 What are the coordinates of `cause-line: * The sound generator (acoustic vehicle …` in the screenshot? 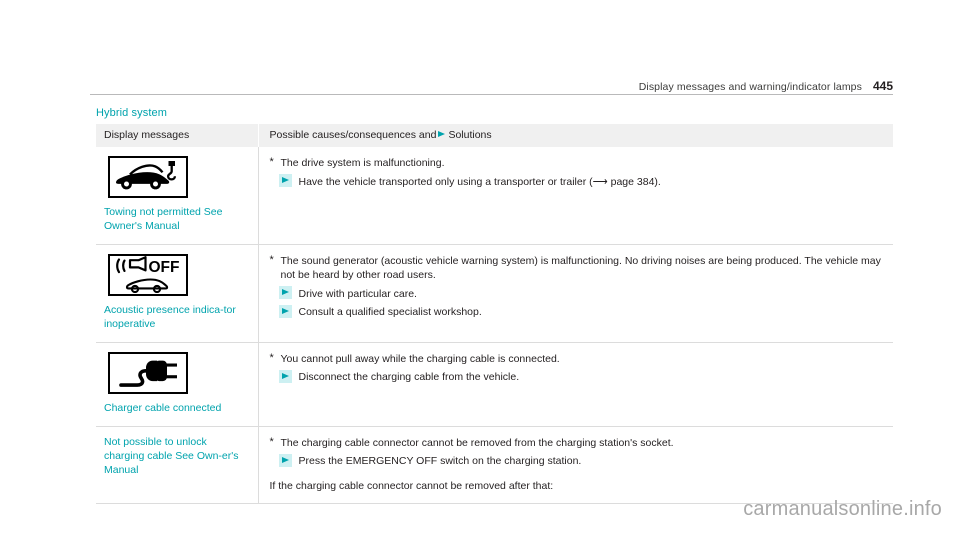 It's located at (579, 268).